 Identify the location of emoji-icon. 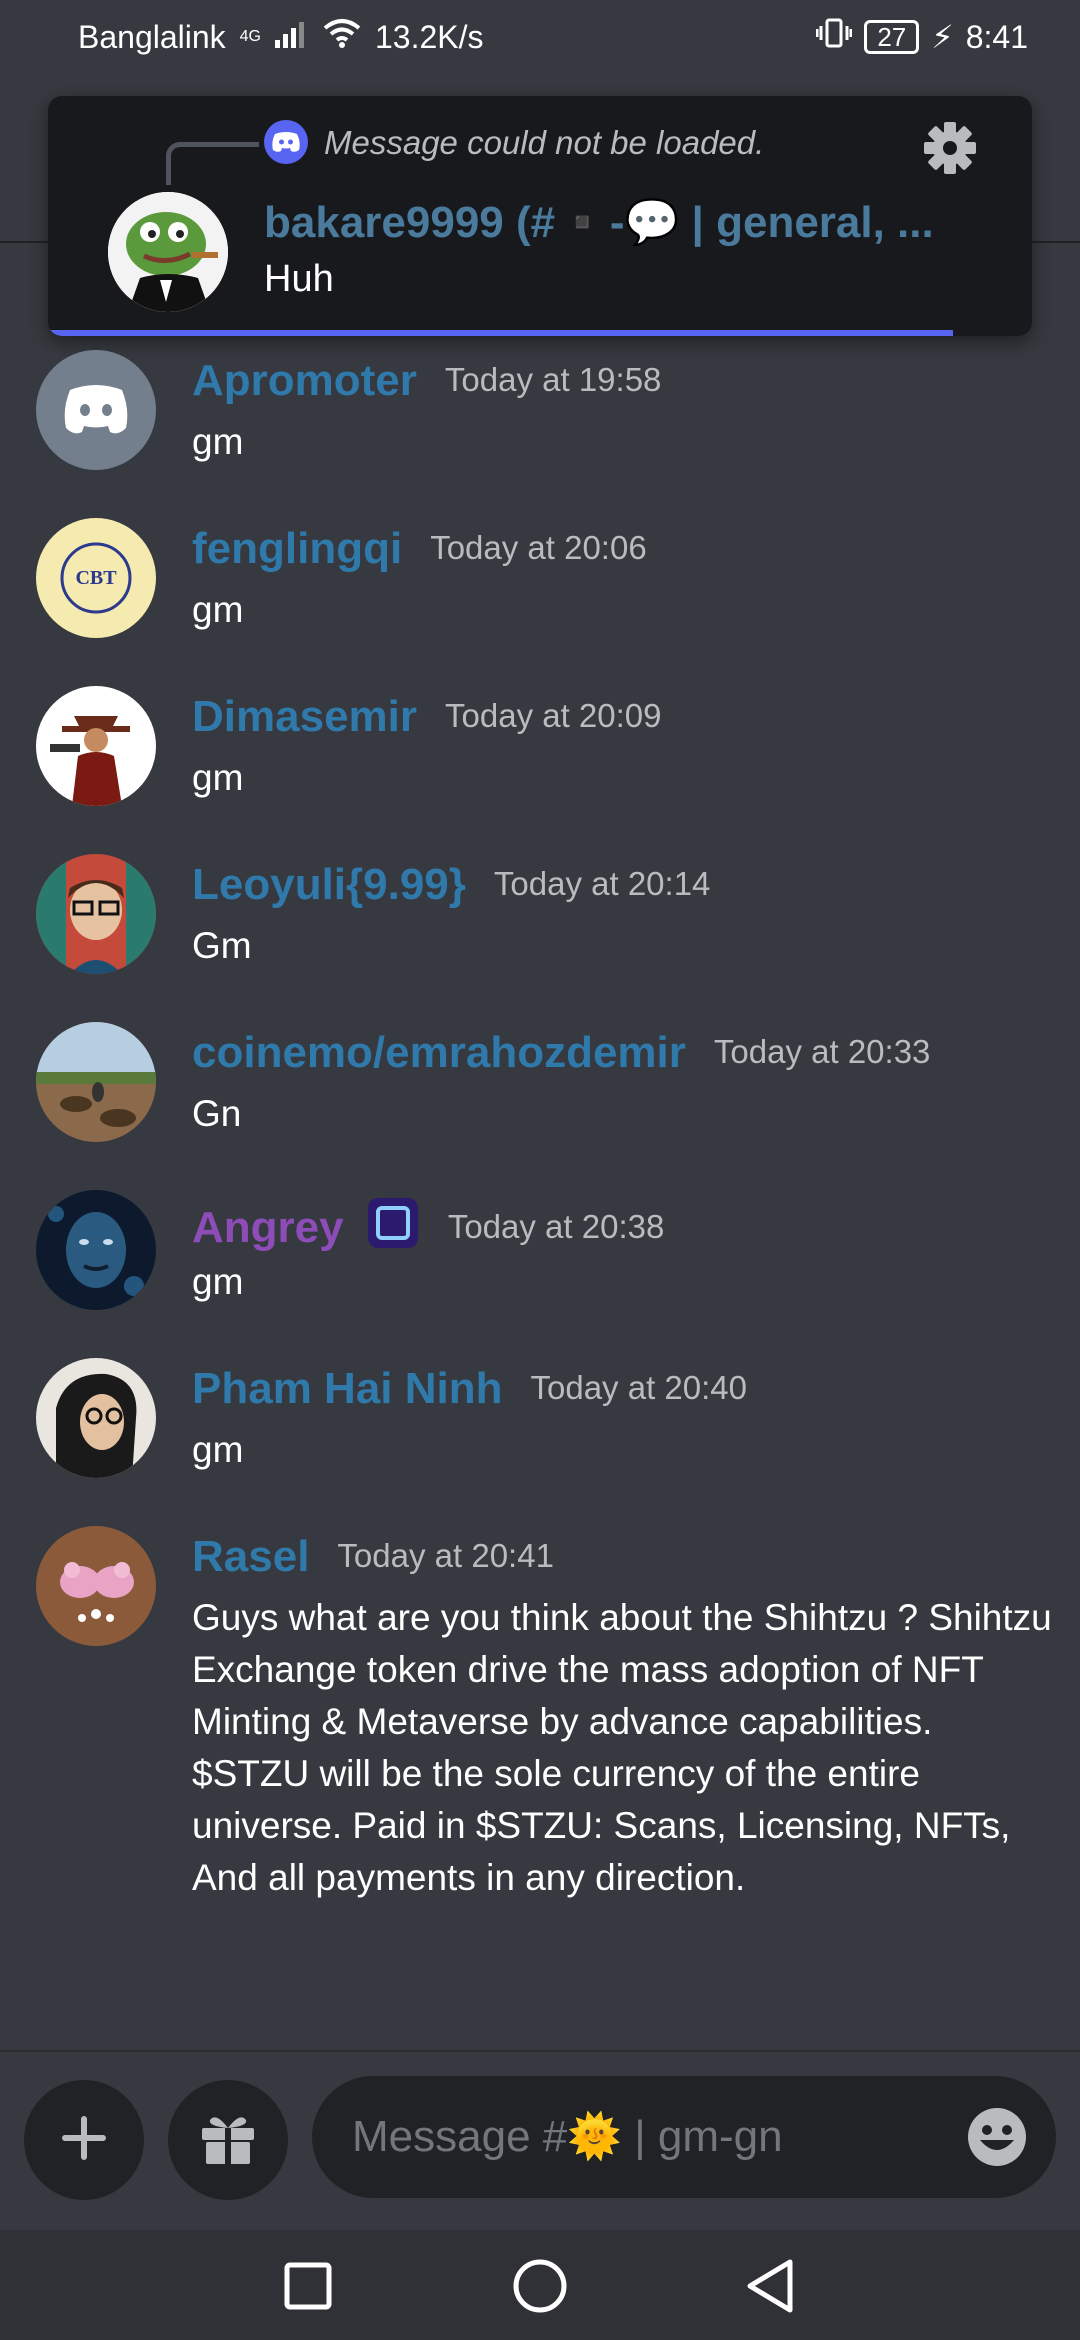
(997, 2137).